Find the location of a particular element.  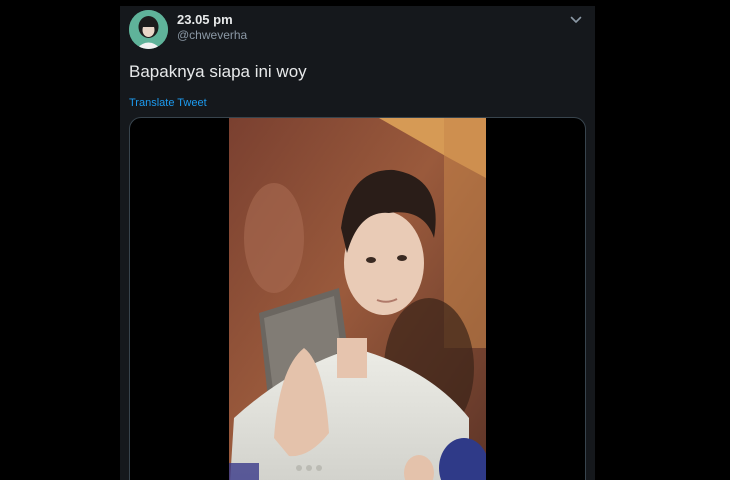

user-handle: @chweverha is located at coordinates (212, 35).